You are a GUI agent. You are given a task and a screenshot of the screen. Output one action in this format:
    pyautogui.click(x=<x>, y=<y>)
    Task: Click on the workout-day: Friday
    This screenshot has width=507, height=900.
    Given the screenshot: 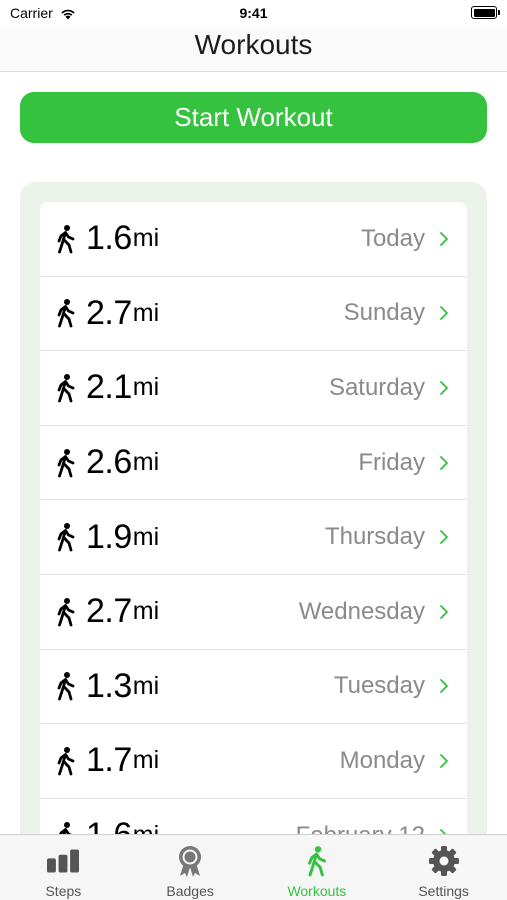 What is the action you would take?
    pyautogui.click(x=391, y=462)
    